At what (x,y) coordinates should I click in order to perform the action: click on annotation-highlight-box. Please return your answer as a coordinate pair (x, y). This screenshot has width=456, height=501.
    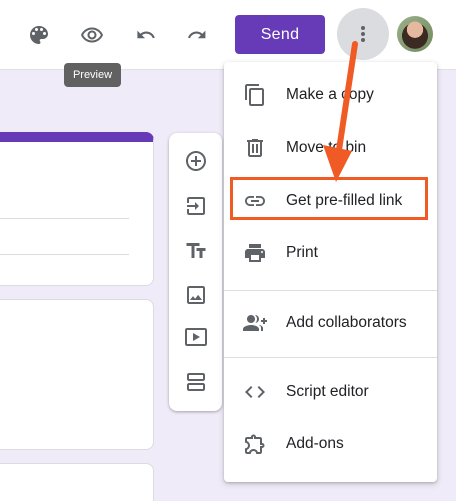
    Looking at the image, I should click on (329, 198).